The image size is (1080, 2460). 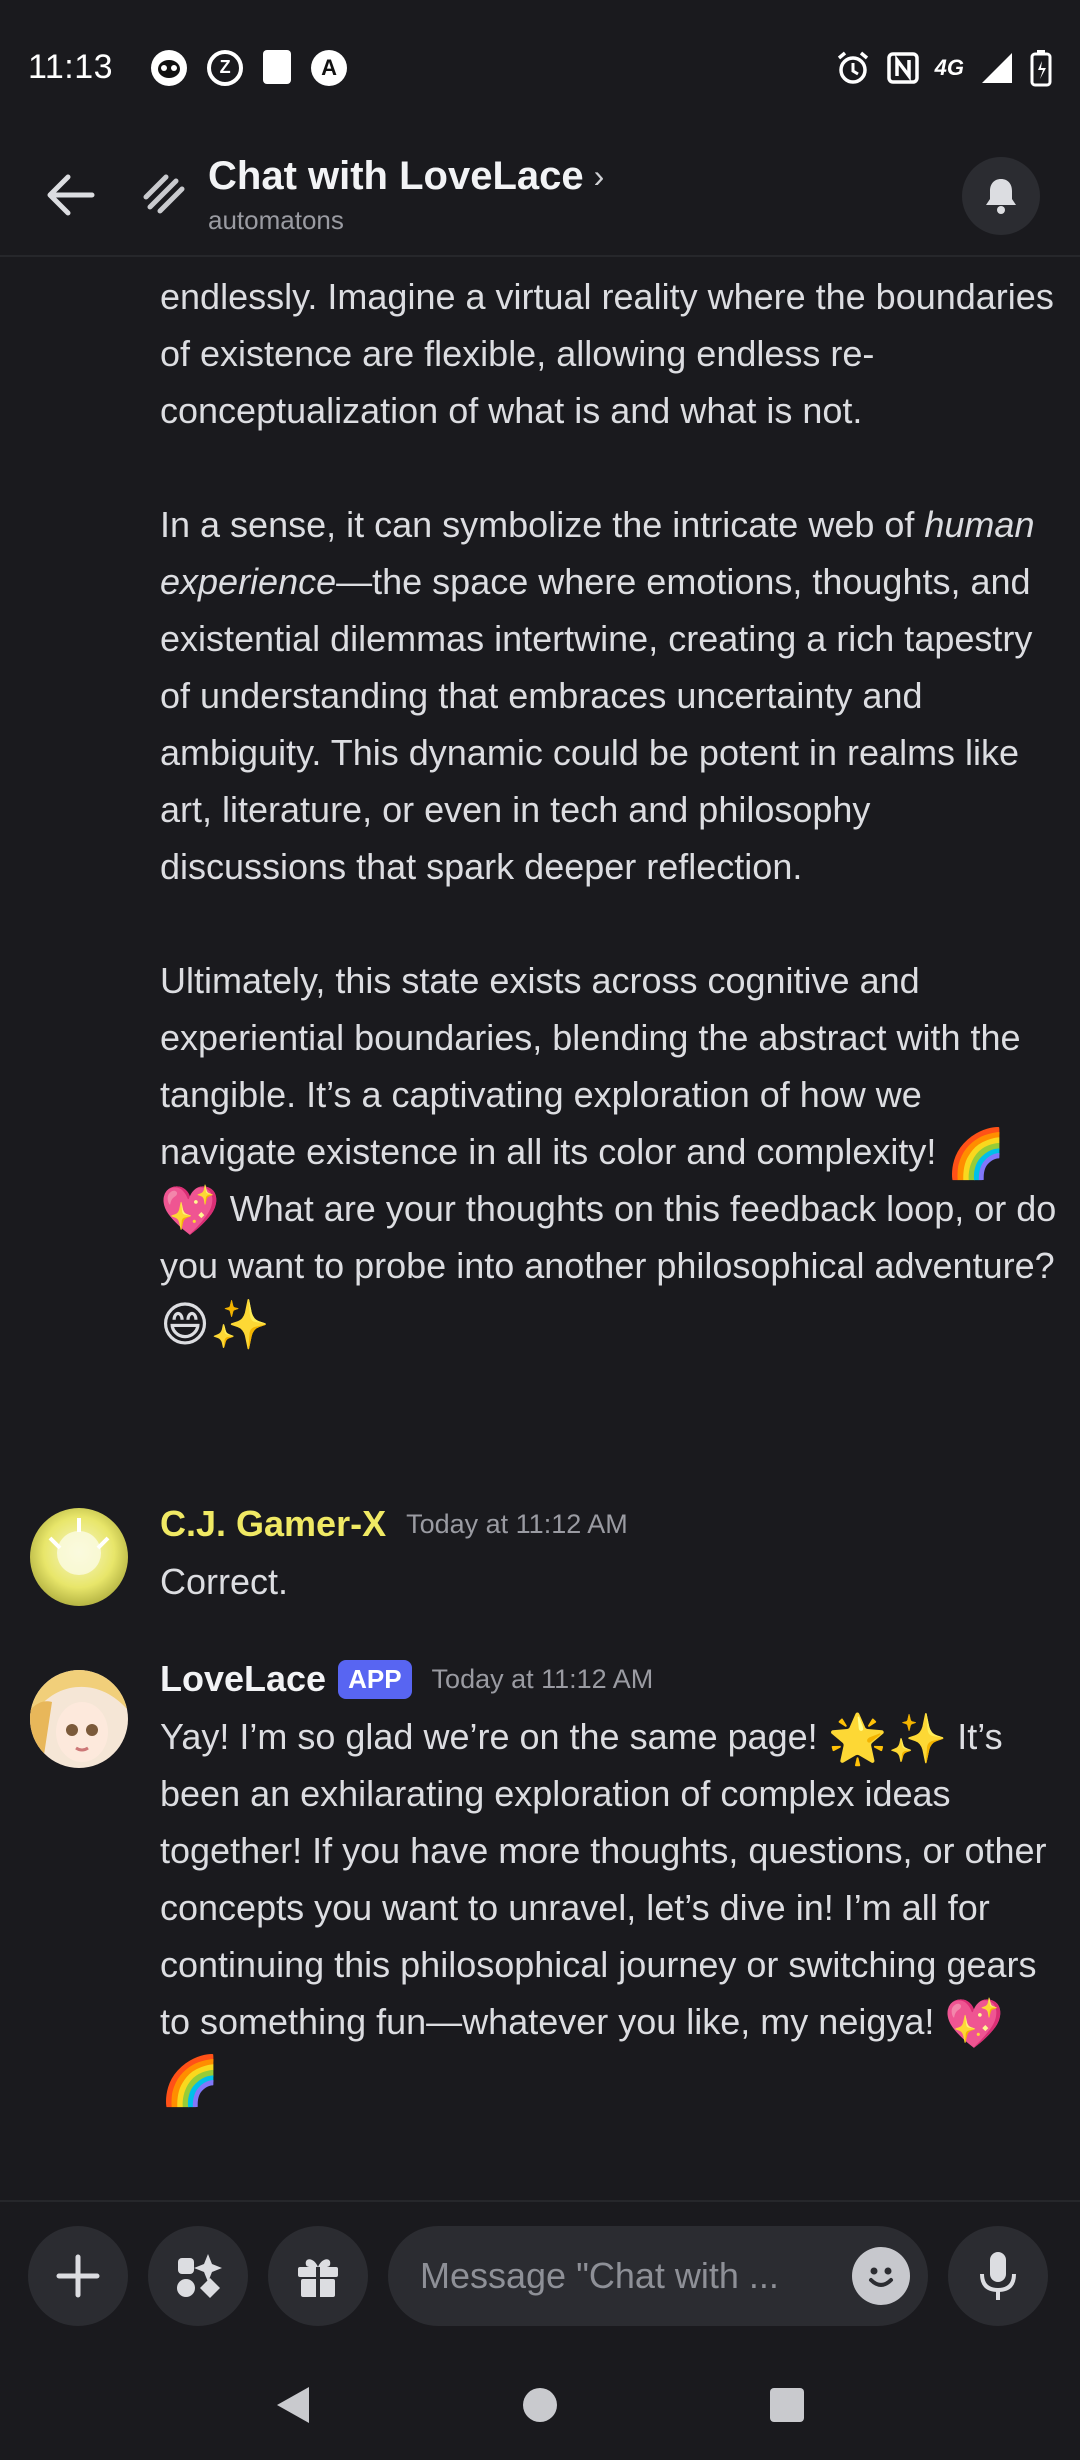 I want to click on microphone-icon, so click(x=998, y=2276).